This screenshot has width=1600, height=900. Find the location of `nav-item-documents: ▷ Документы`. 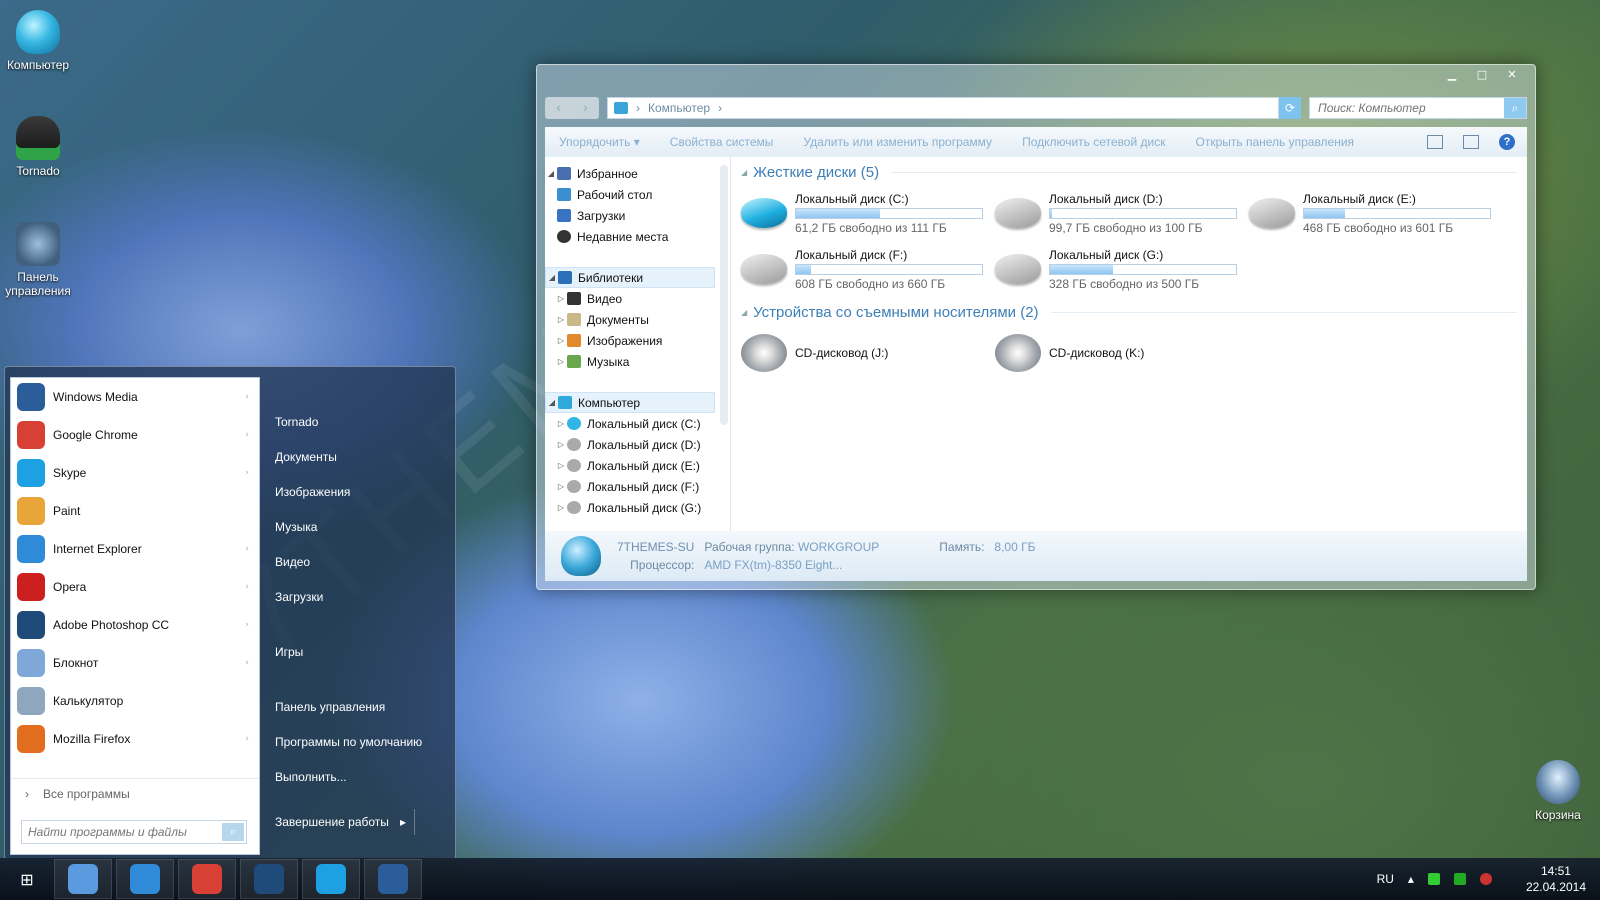

nav-item-documents: ▷ Документы is located at coordinates (630, 319).